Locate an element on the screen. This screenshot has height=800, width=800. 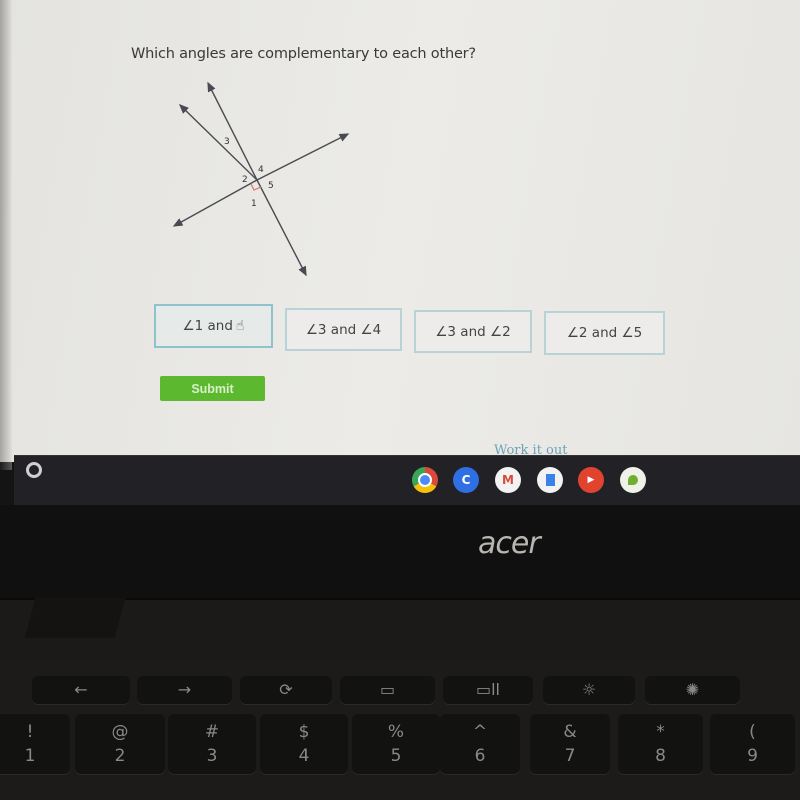
hinge-notch is located at coordinates (75, 618).